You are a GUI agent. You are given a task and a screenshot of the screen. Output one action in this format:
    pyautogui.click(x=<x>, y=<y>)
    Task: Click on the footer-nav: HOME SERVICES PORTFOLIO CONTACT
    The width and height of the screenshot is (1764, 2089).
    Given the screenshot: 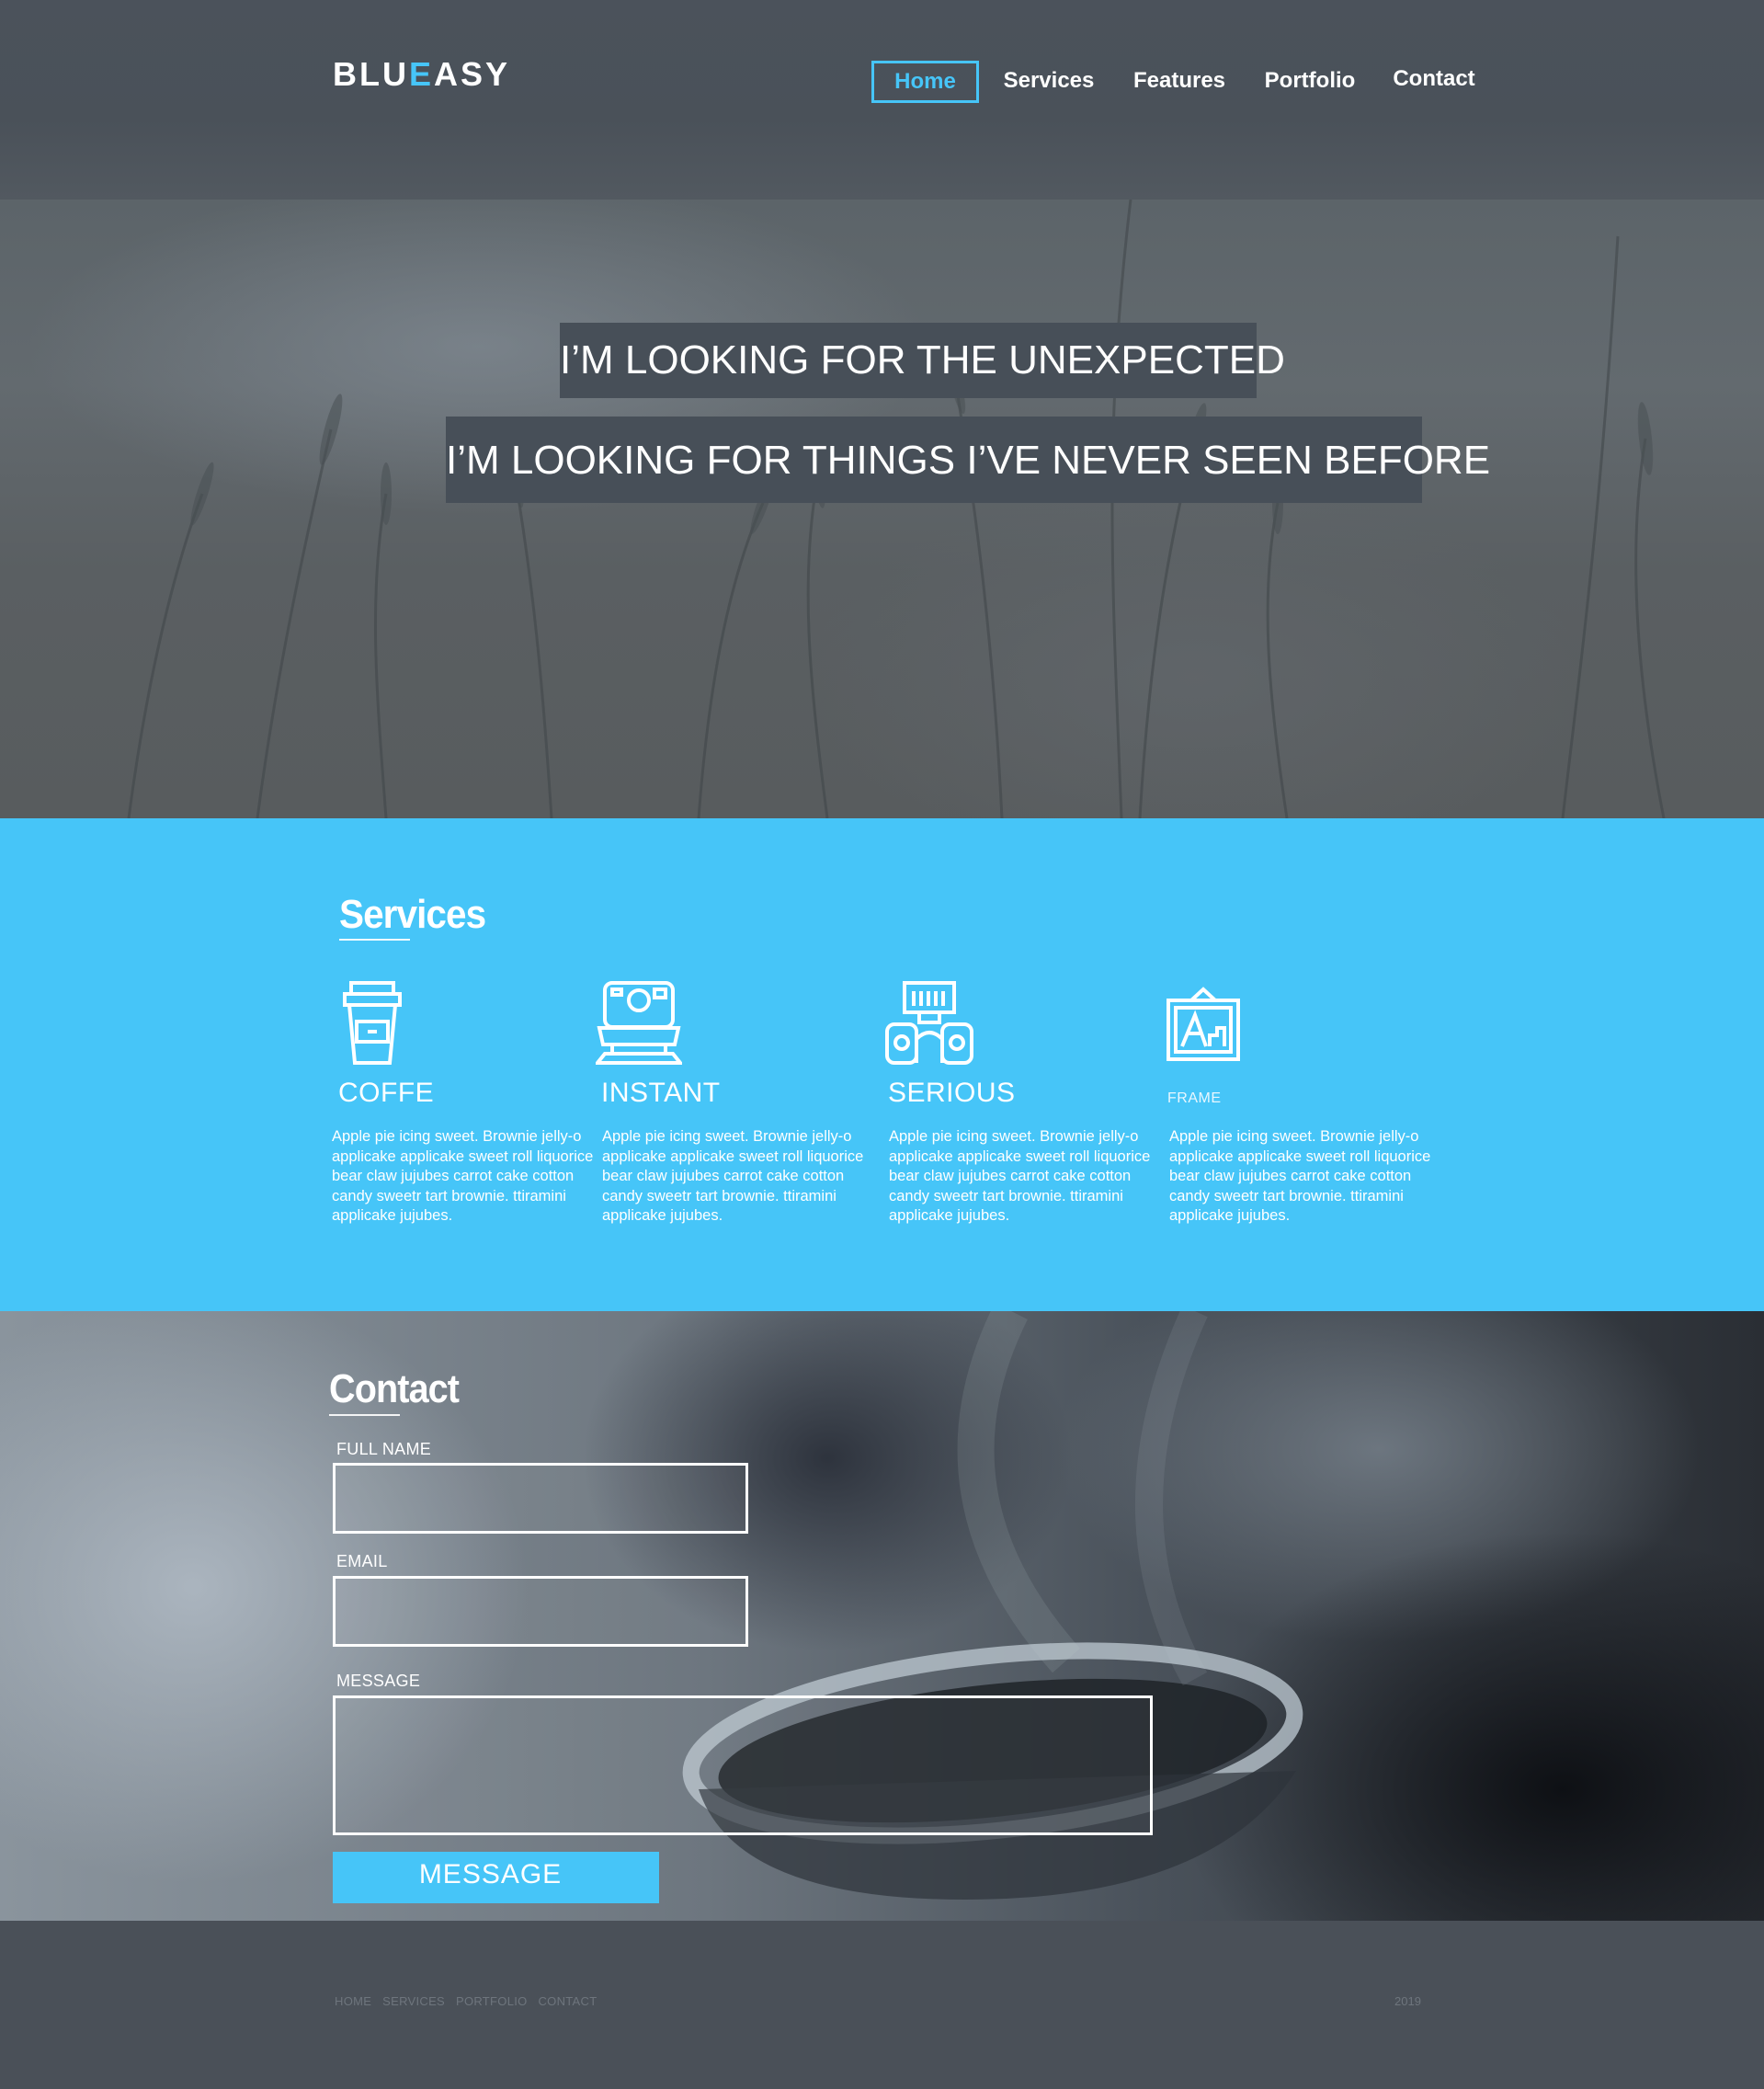 What is the action you would take?
    pyautogui.click(x=469, y=2001)
    